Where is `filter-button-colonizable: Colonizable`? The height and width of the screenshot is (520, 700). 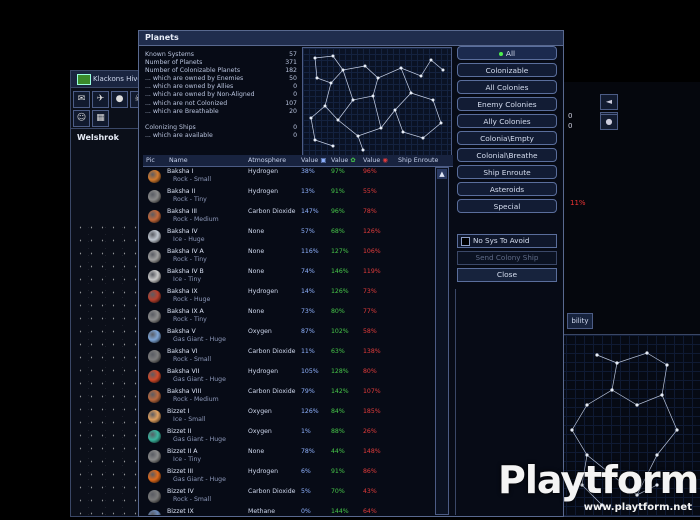 filter-button-colonizable: Colonizable is located at coordinates (507, 70).